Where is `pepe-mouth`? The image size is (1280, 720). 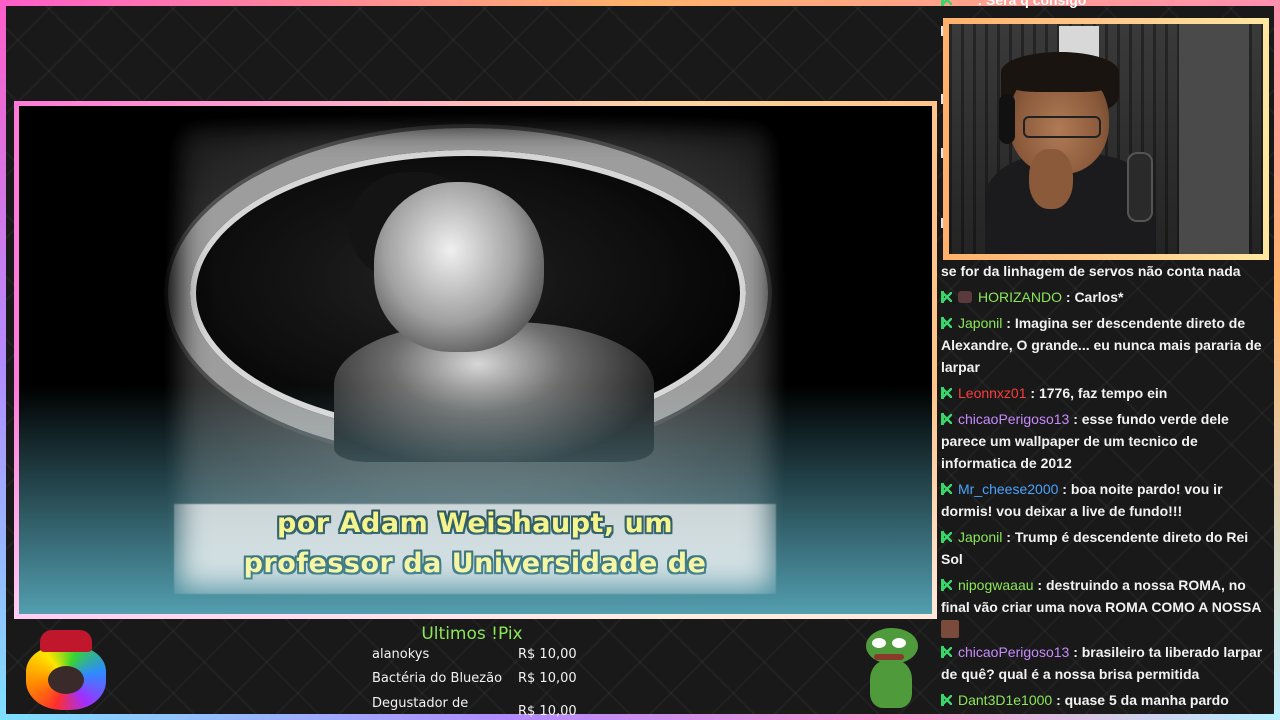 pepe-mouth is located at coordinates (889, 657).